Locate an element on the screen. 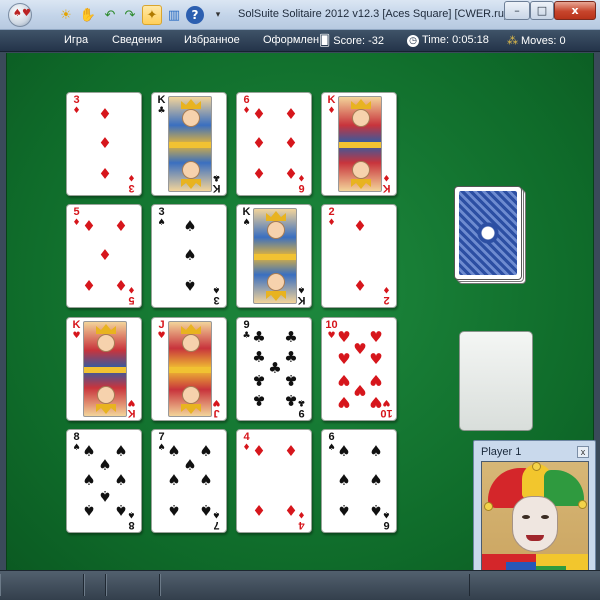 Image resolution: width=600 pixels, height=600 pixels. menu-appearance: Оформлен is located at coordinates (291, 40).